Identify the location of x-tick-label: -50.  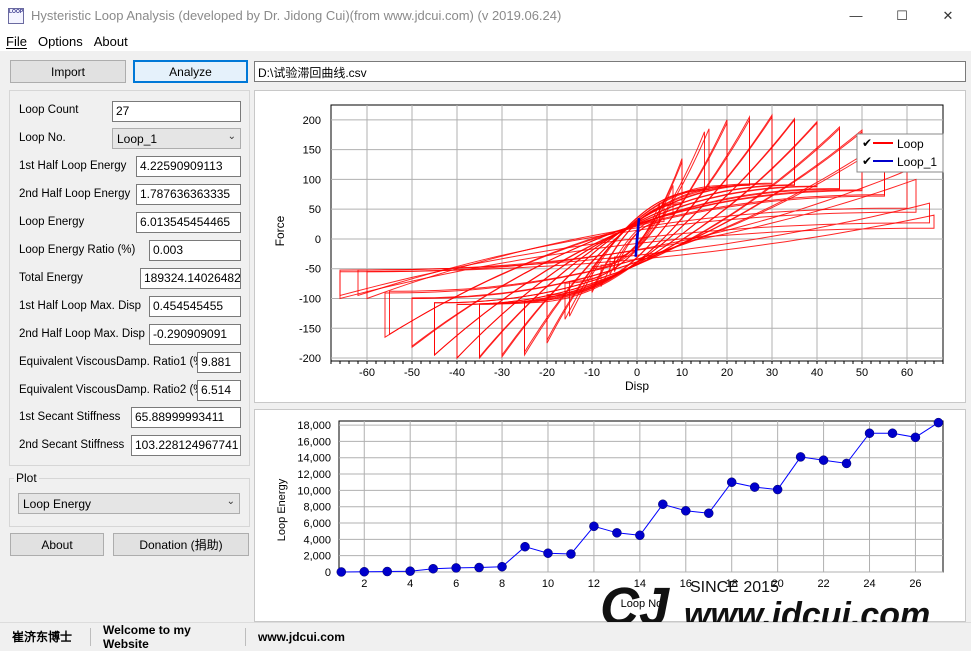
(412, 373).